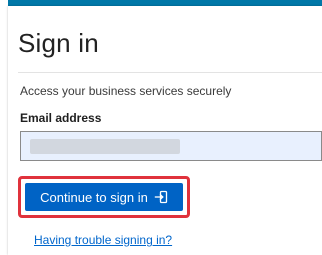 Image resolution: width=322 pixels, height=255 pixels. I want to click on continue-button: Continue to sign in, so click(104, 197).